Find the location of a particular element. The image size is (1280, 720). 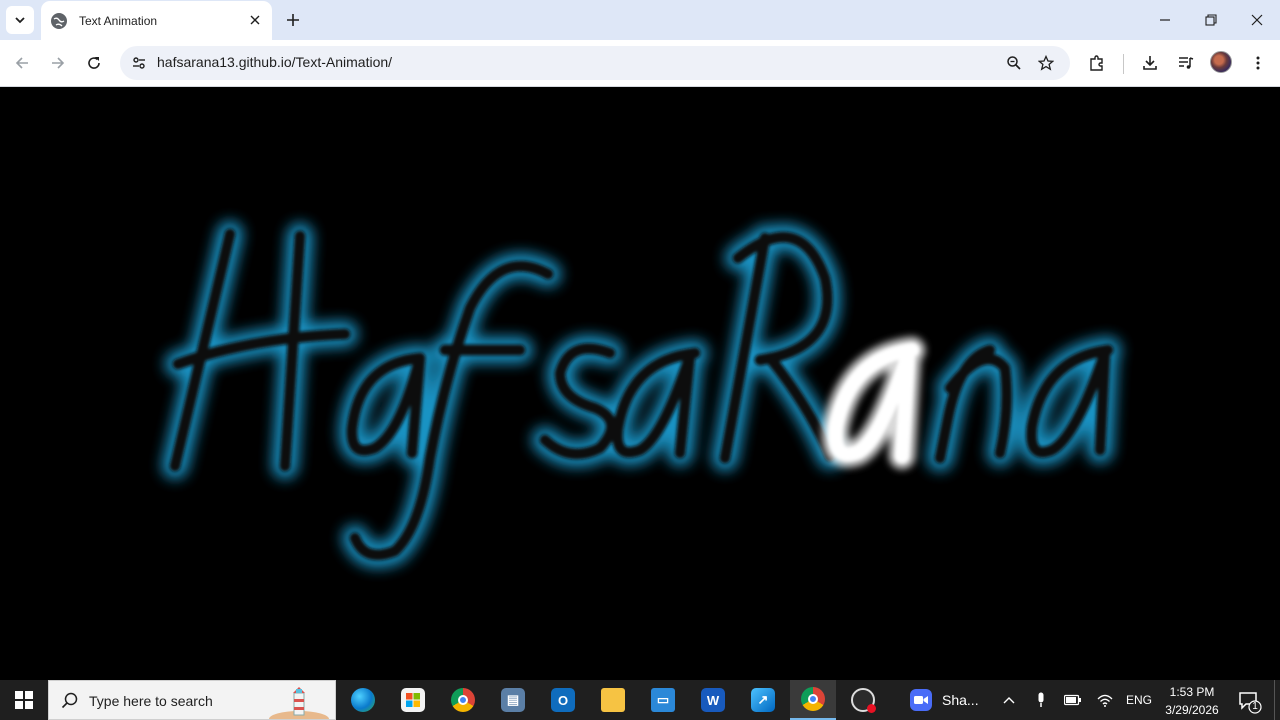

taskbar-file-explorer is located at coordinates (613, 700).